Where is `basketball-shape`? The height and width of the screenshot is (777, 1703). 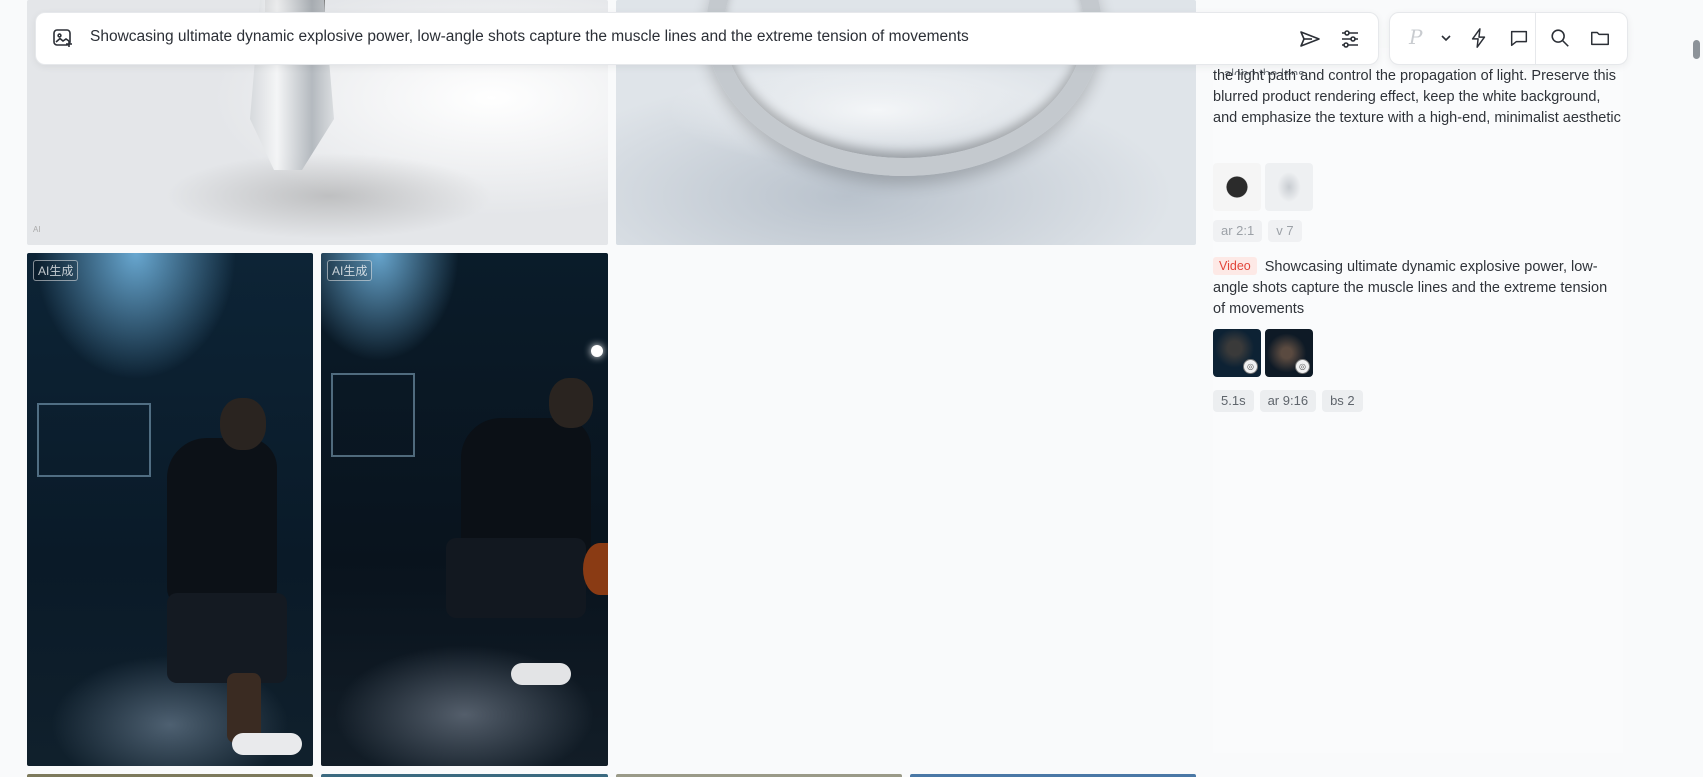
basketball-shape is located at coordinates (595, 569).